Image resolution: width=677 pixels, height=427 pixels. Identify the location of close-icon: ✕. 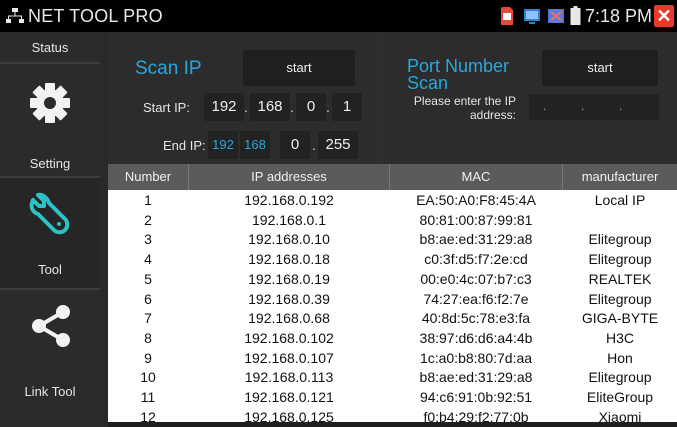
(664, 16).